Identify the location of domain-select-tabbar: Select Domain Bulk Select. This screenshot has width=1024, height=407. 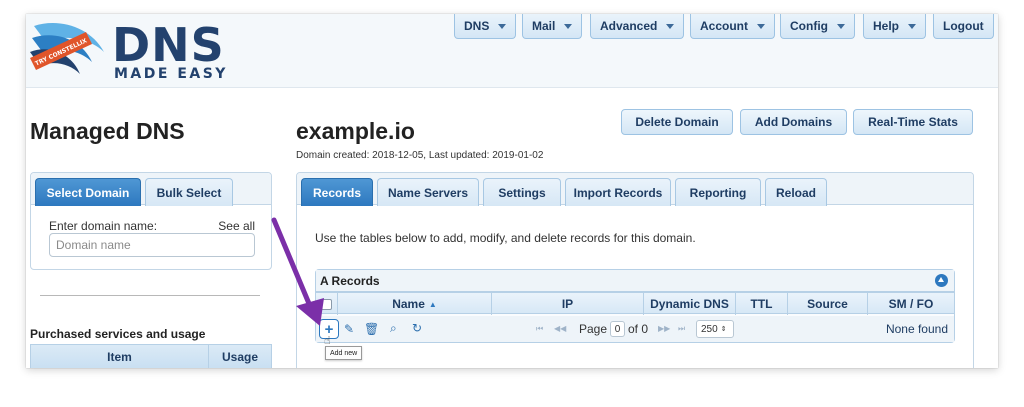
(151, 189).